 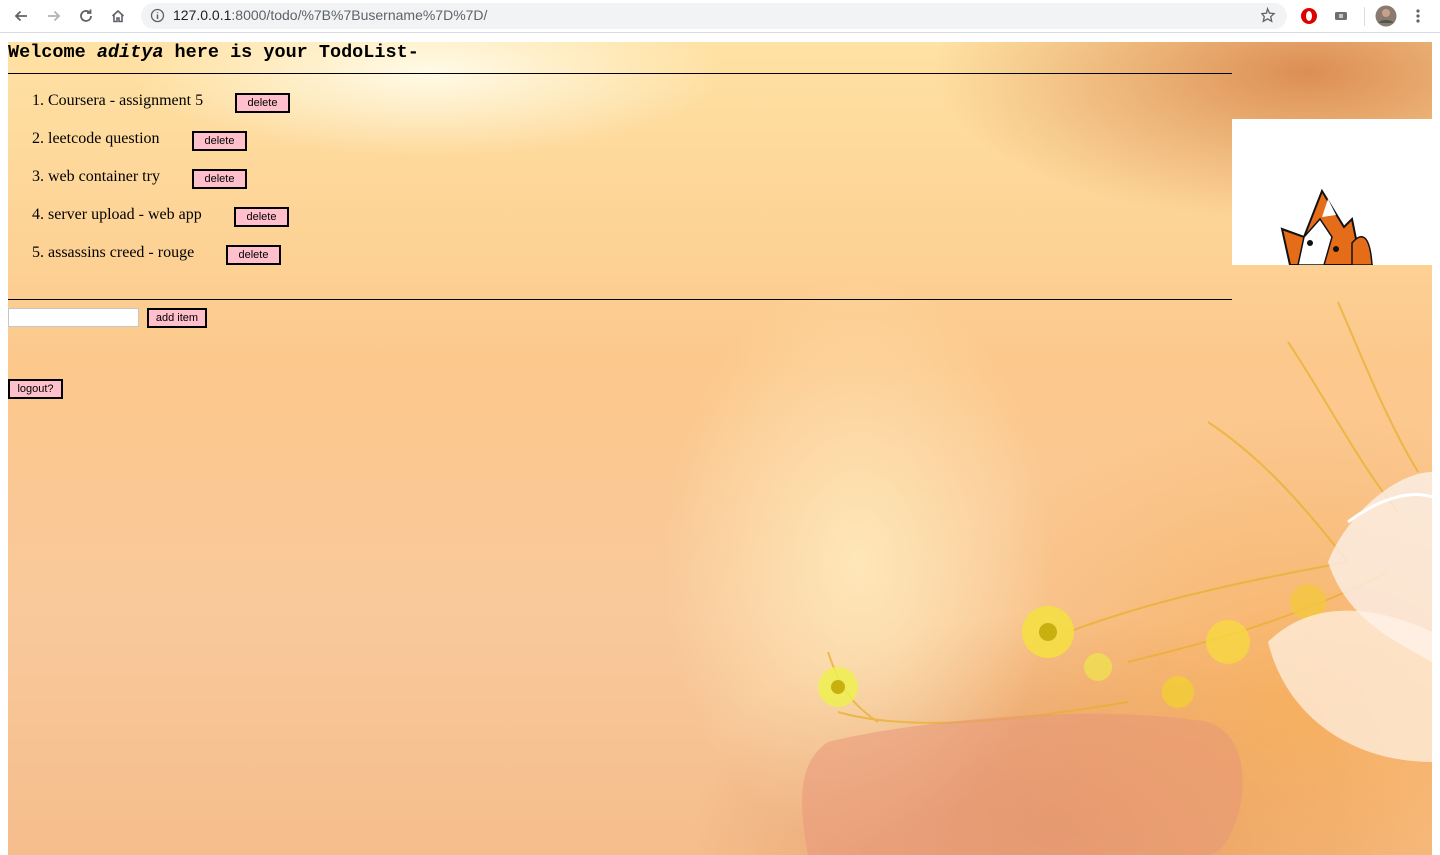 What do you see at coordinates (1267, 17) in the screenshot?
I see `star-icon` at bounding box center [1267, 17].